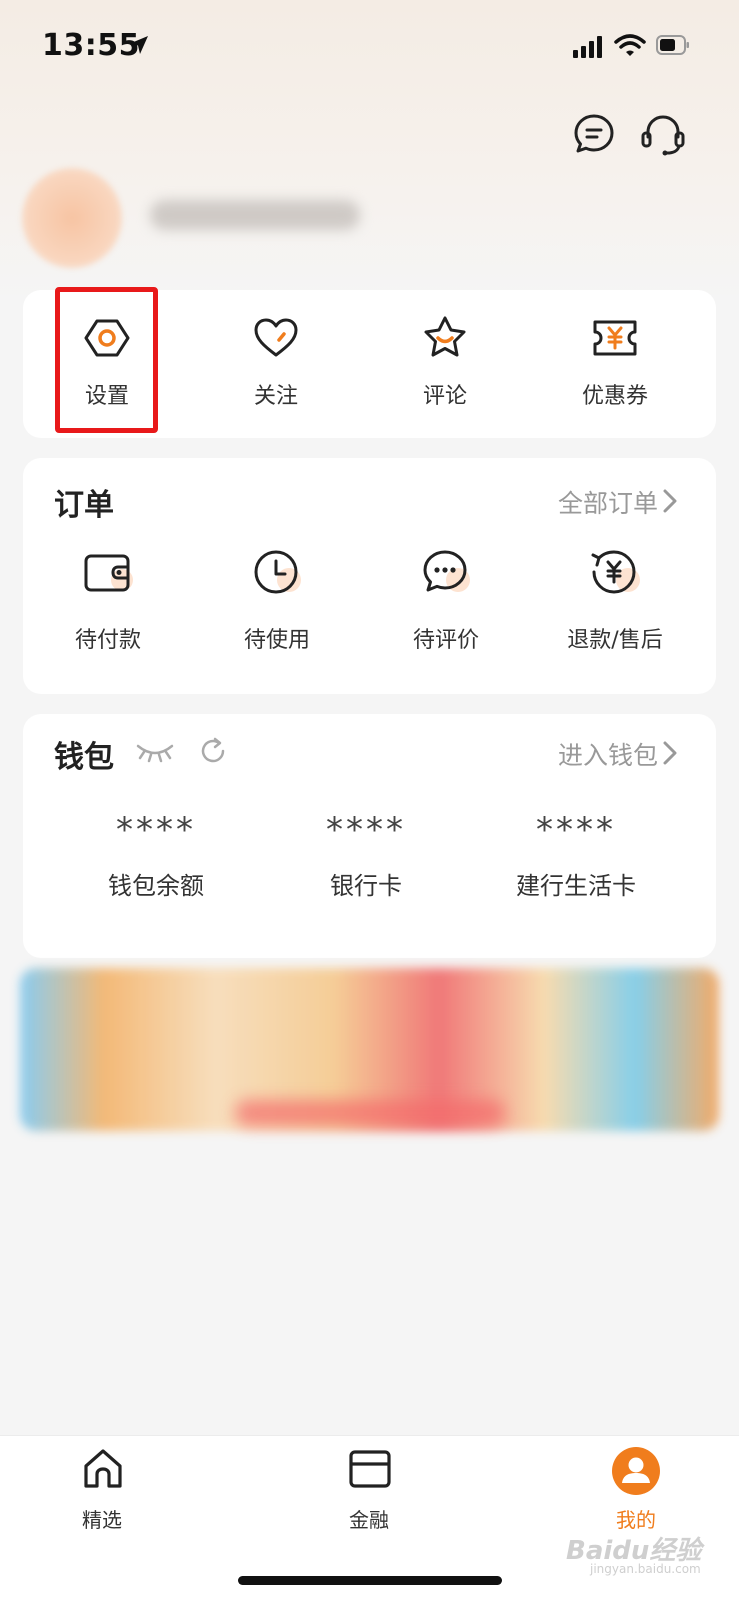 The image size is (739, 1601). Describe the element at coordinates (276, 337) in the screenshot. I see `heart-icon` at that location.